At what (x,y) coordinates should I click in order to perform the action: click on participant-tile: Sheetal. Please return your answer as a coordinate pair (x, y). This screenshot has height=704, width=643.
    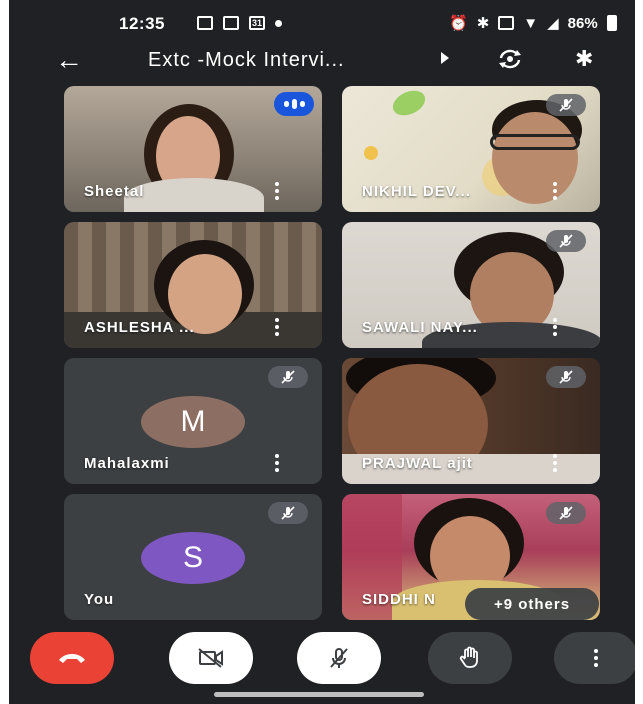
    Looking at the image, I should click on (193, 149).